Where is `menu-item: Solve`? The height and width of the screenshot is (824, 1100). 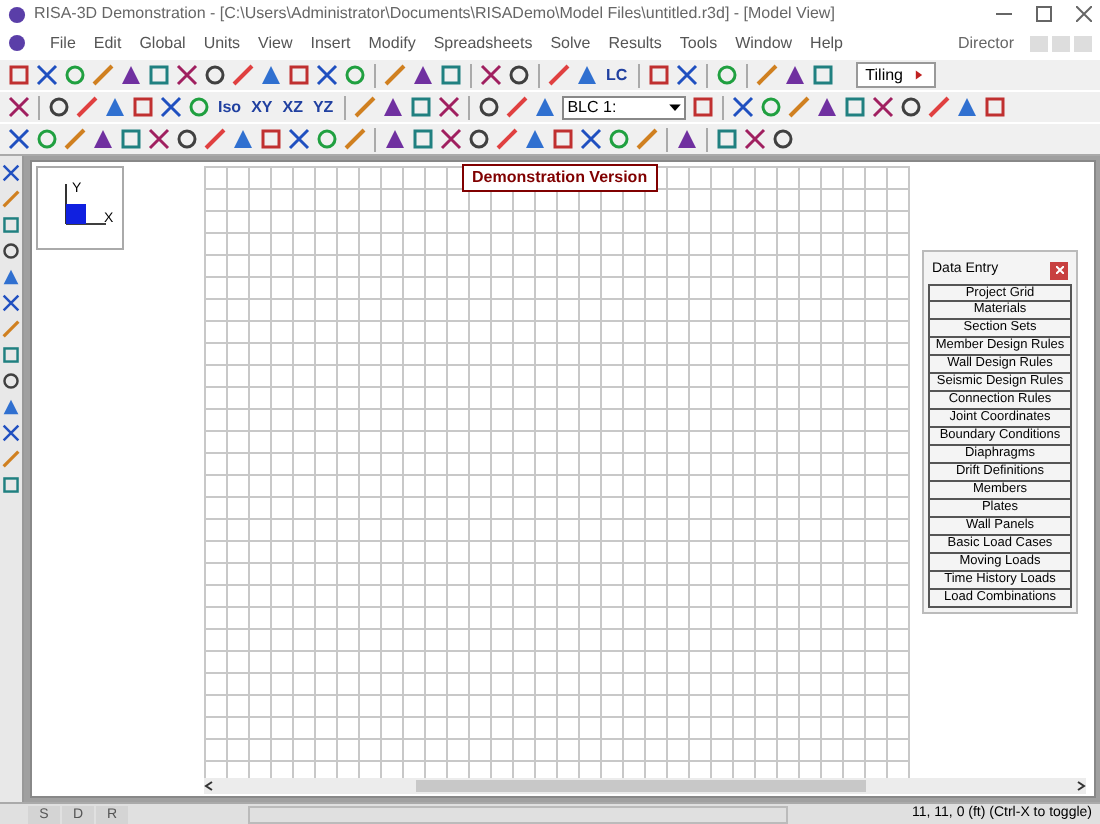
menu-item: Solve is located at coordinates (570, 43).